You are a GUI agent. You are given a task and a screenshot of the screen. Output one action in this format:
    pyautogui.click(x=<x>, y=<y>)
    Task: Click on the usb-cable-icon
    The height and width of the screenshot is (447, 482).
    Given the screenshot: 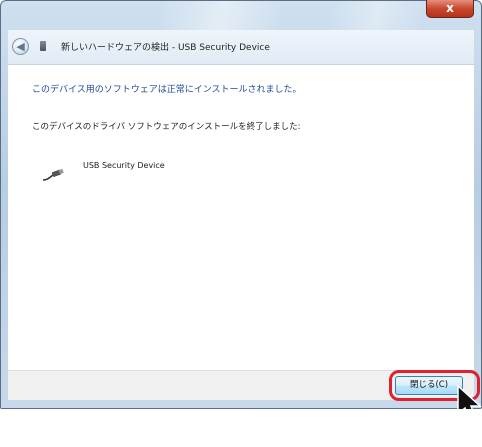 What is the action you would take?
    pyautogui.click(x=53, y=174)
    